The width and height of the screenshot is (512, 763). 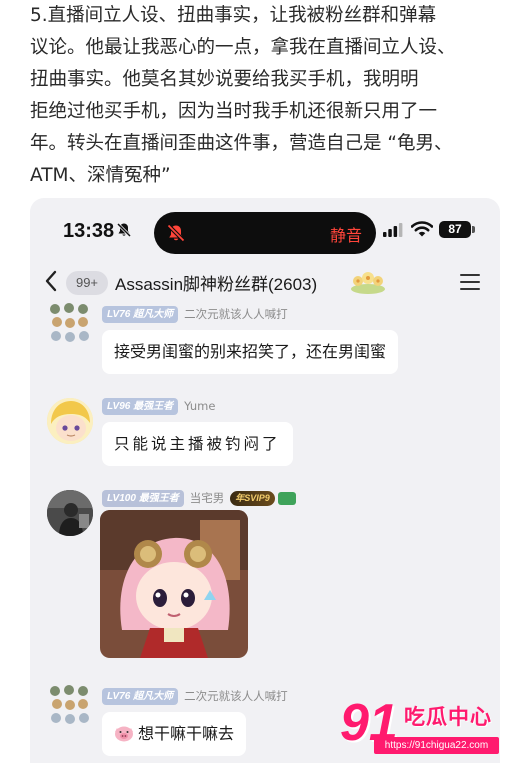 I want to click on anime-avatar-icon, so click(x=70, y=421).